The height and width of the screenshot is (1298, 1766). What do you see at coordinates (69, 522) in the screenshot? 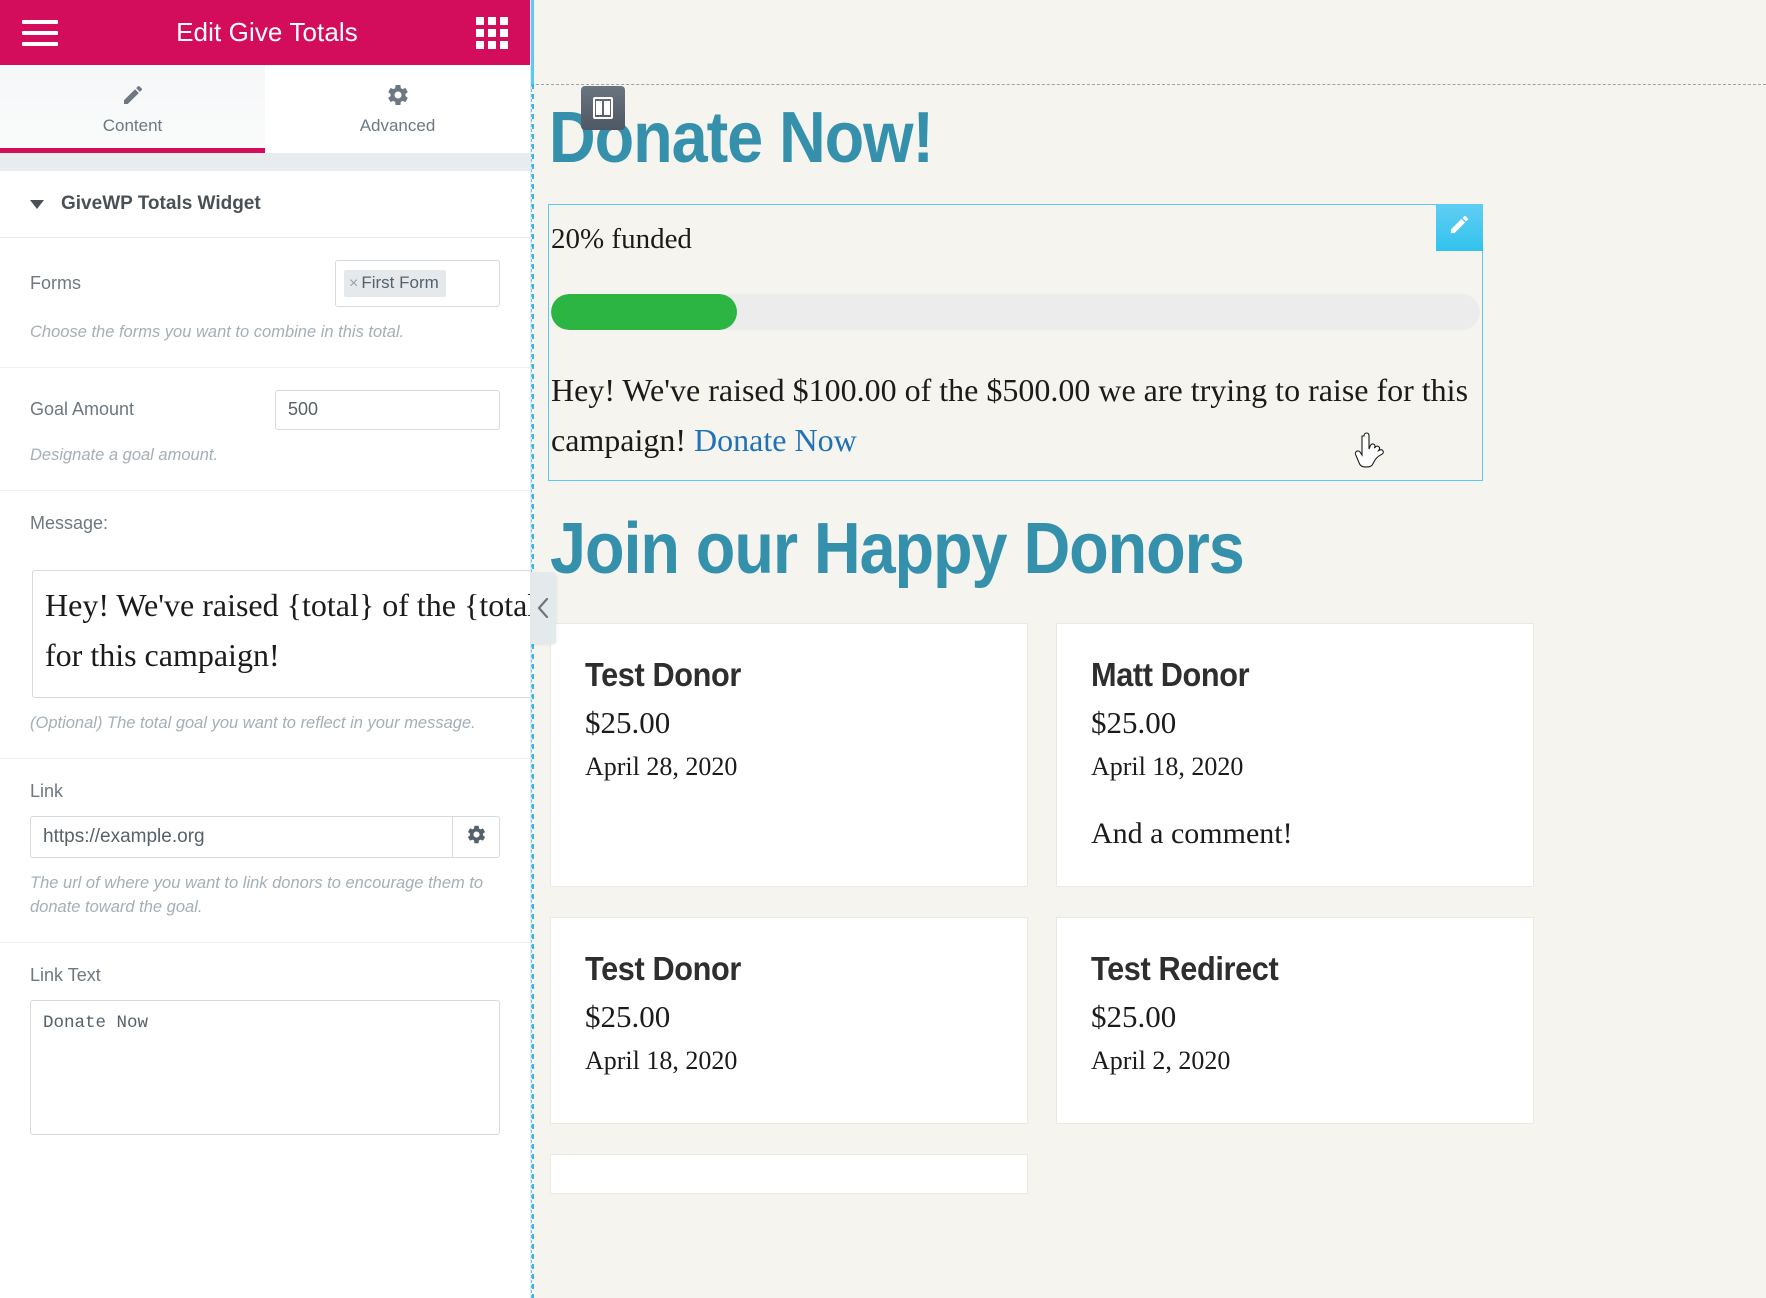
I see `message-label: Message:` at bounding box center [69, 522].